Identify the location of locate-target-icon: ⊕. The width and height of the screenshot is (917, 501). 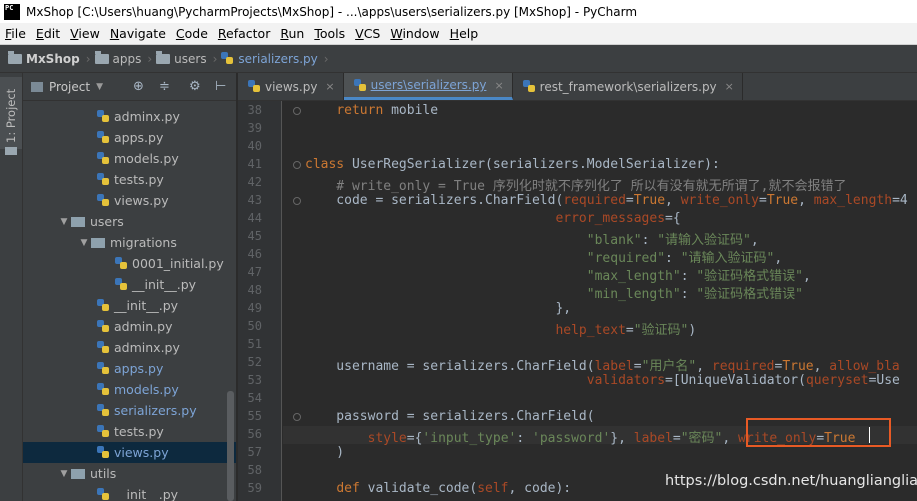
(138, 86).